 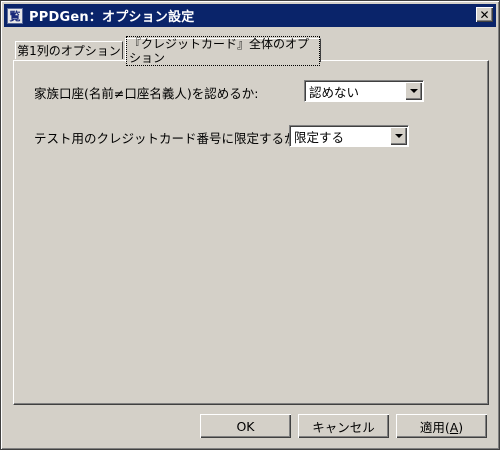 I want to click on ok-label: OK, so click(x=245, y=426).